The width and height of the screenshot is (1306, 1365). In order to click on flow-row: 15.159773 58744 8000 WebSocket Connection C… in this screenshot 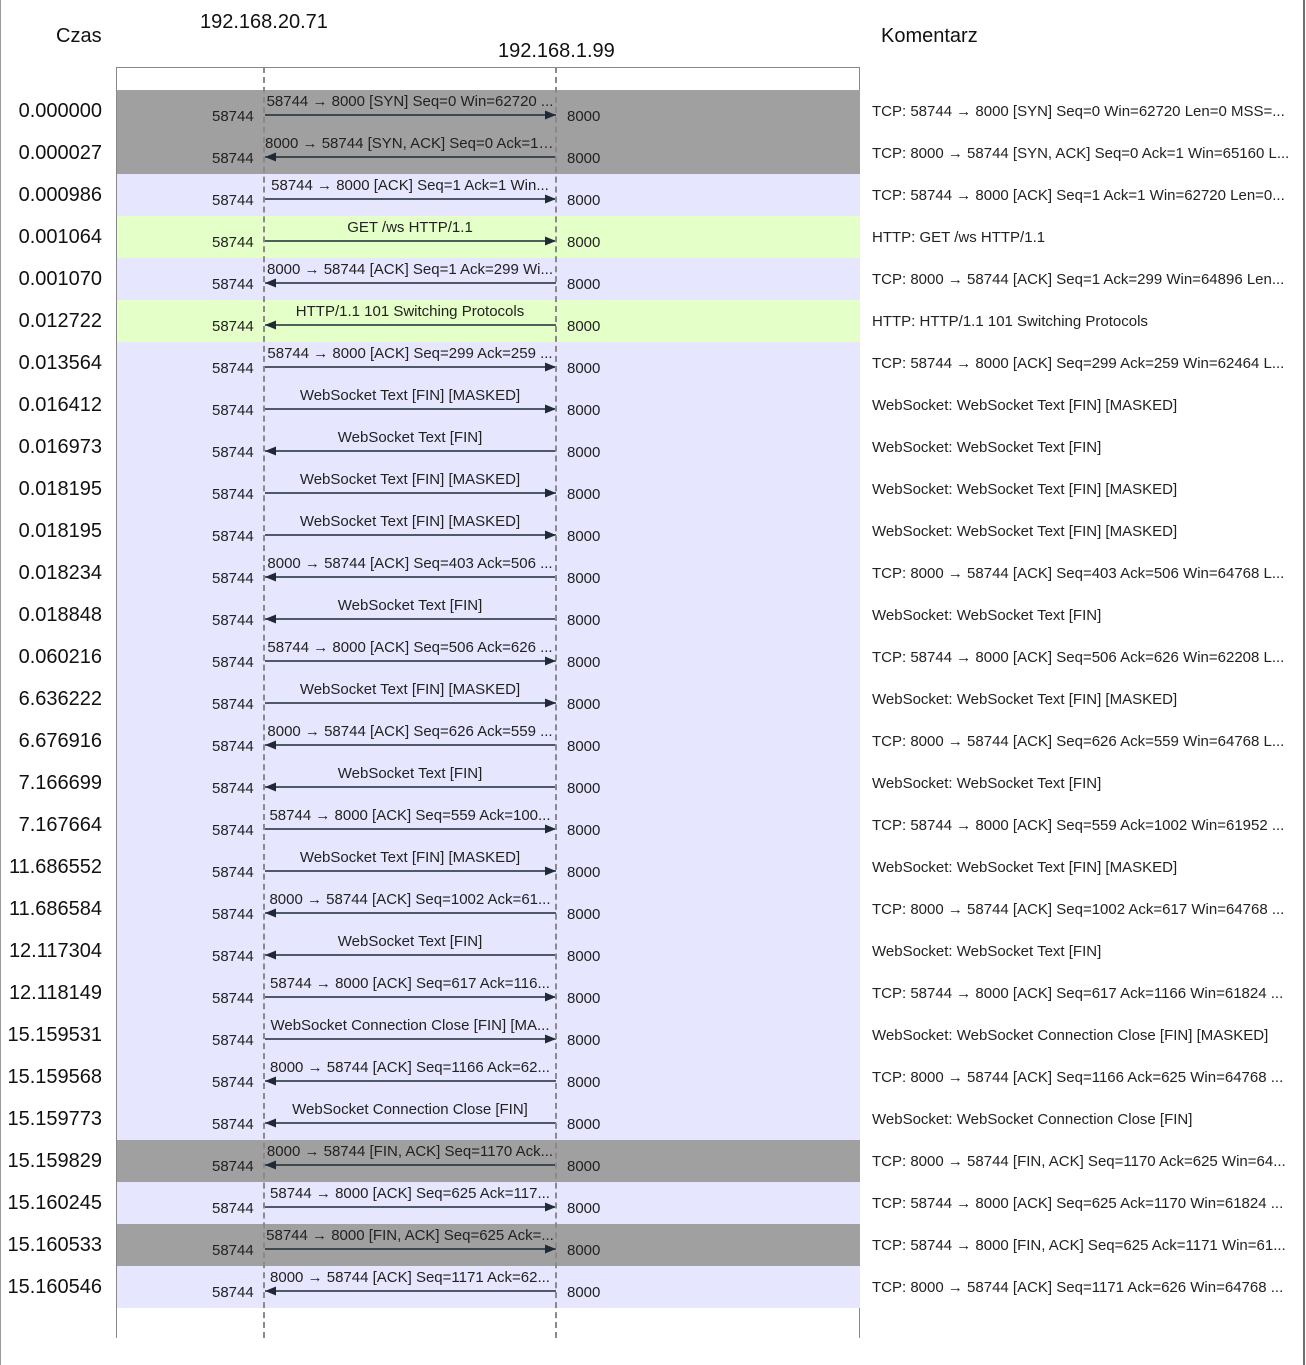, I will do `click(650, 1119)`.